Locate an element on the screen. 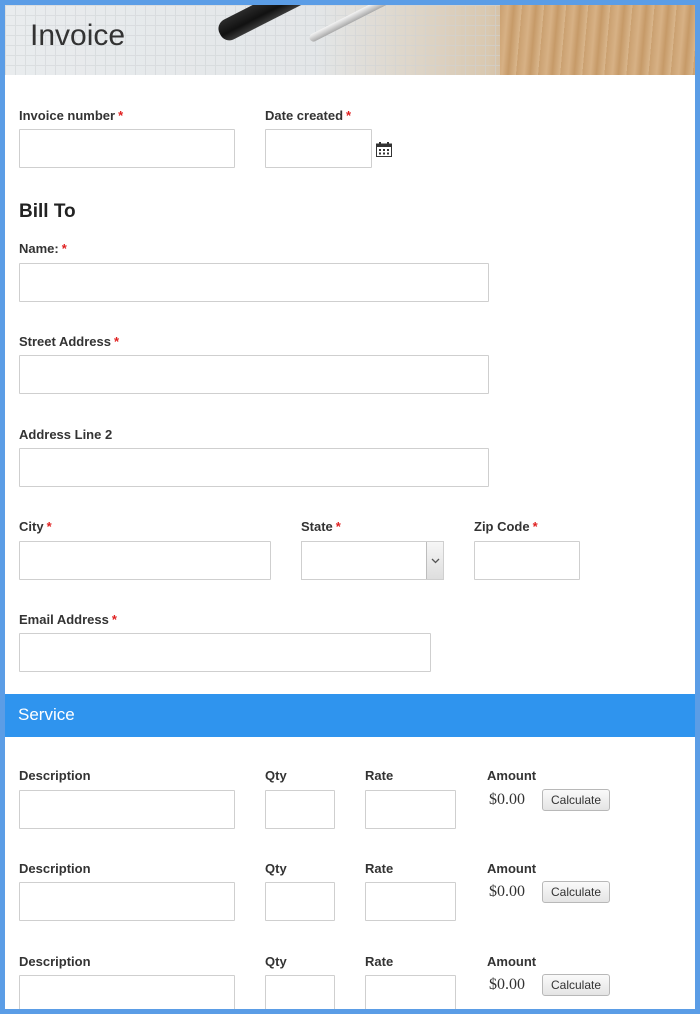 The height and width of the screenshot is (1014, 700). service-section-header: Service is located at coordinates (350, 715).